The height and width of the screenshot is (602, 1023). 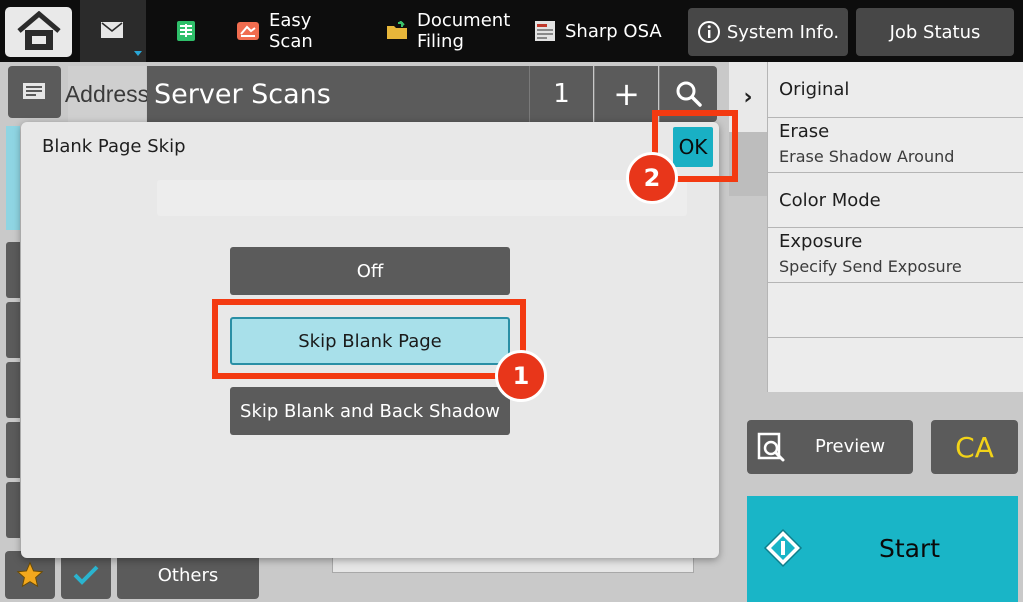 What do you see at coordinates (821, 241) in the screenshot?
I see `panel-item-title: Exposure` at bounding box center [821, 241].